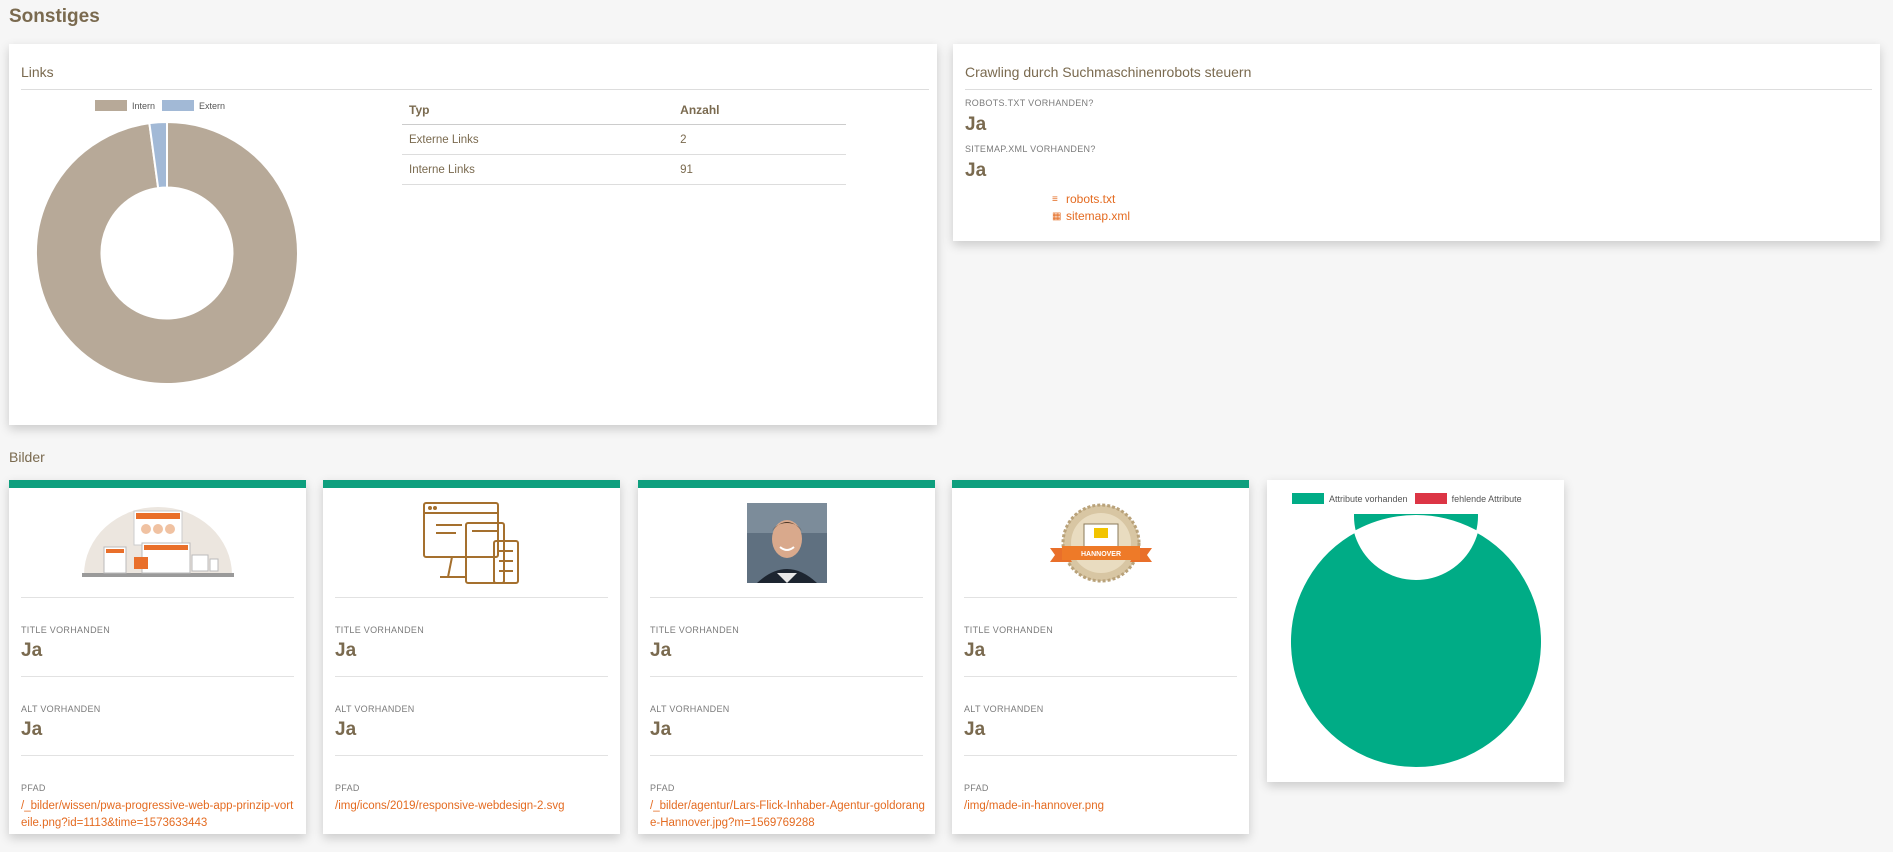  What do you see at coordinates (538, 169) in the screenshot?
I see `cell-typ: Interne Links` at bounding box center [538, 169].